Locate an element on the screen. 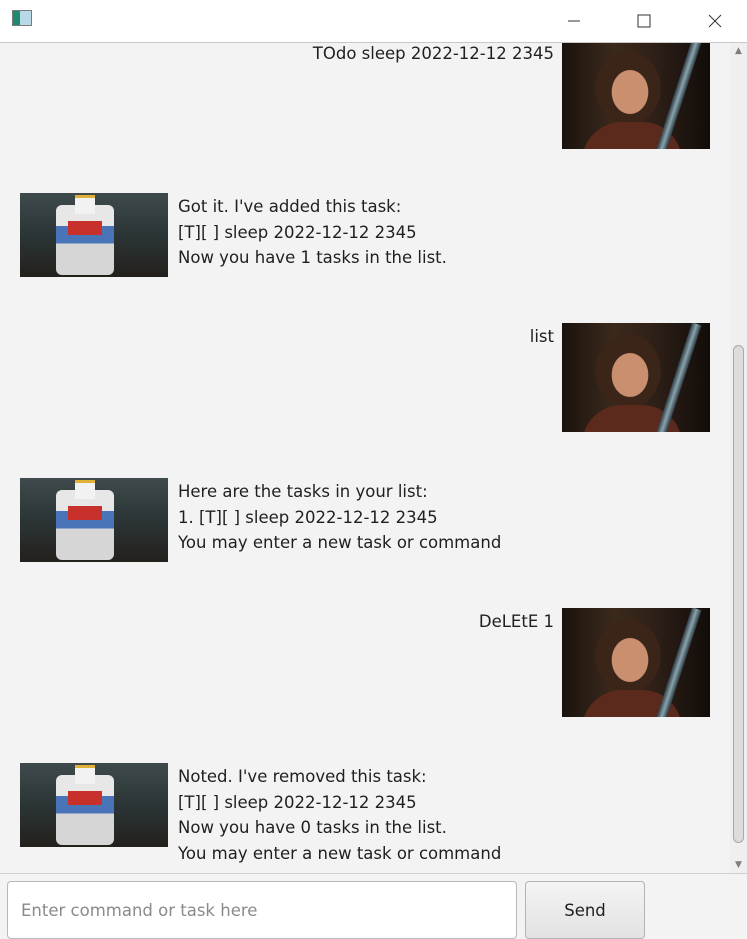 The width and height of the screenshot is (747, 939). message-line: 1. [T][ ] sleep 2022-12-12 2345 is located at coordinates (308, 517).